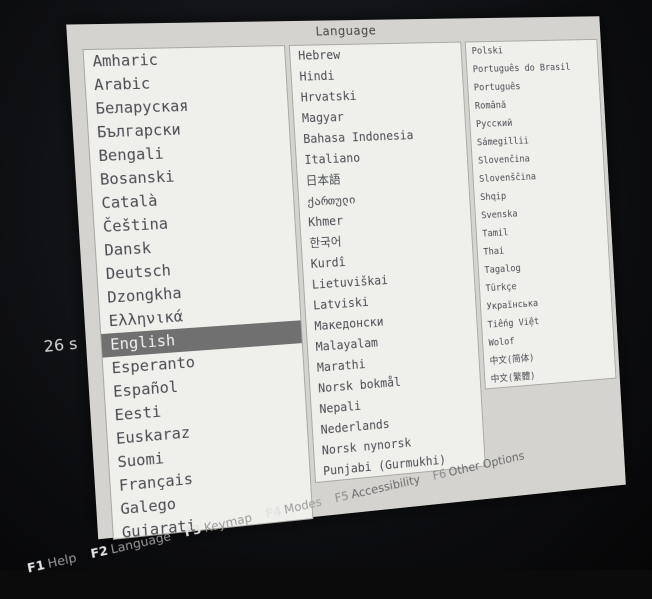 The width and height of the screenshot is (652, 599). What do you see at coordinates (60, 345) in the screenshot?
I see `boot-countdown: 26 s` at bounding box center [60, 345].